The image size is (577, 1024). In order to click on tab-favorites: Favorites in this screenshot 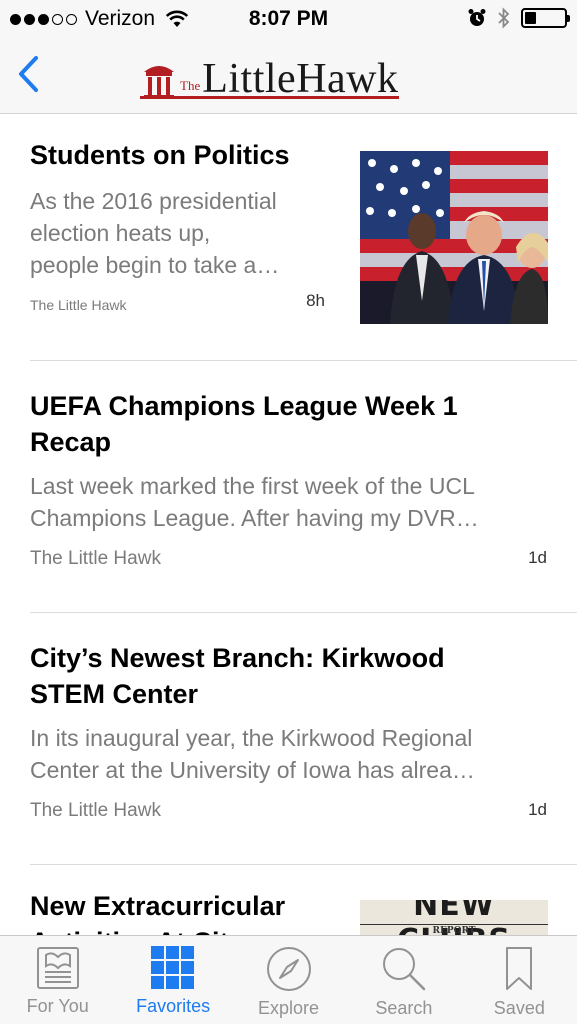, I will do `click(172, 980)`.